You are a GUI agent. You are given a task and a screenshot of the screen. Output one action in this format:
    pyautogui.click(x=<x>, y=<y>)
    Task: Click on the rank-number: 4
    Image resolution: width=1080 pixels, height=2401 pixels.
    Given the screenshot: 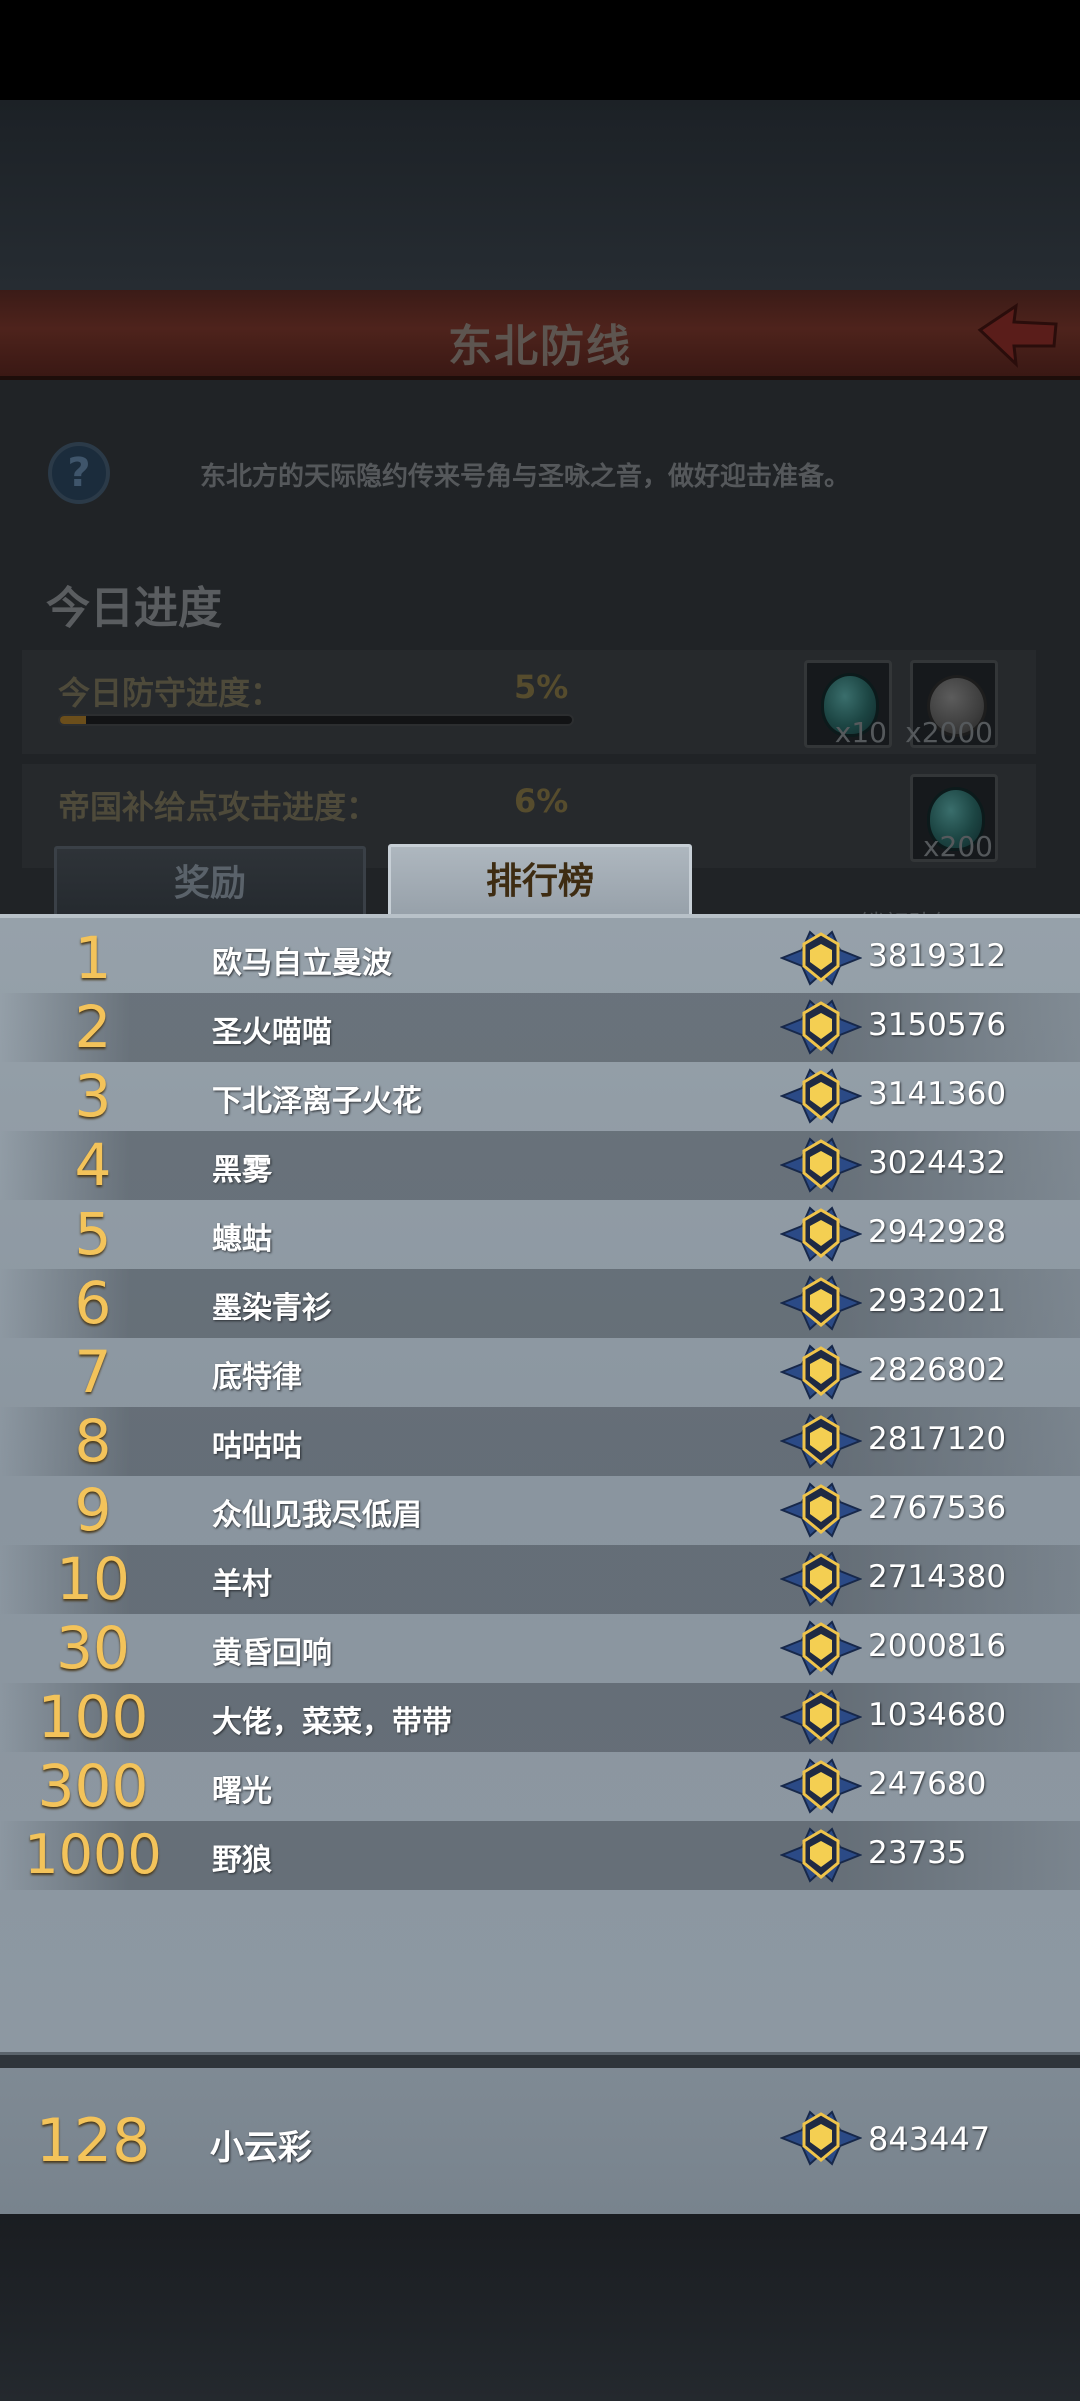 What is the action you would take?
    pyautogui.click(x=93, y=1165)
    